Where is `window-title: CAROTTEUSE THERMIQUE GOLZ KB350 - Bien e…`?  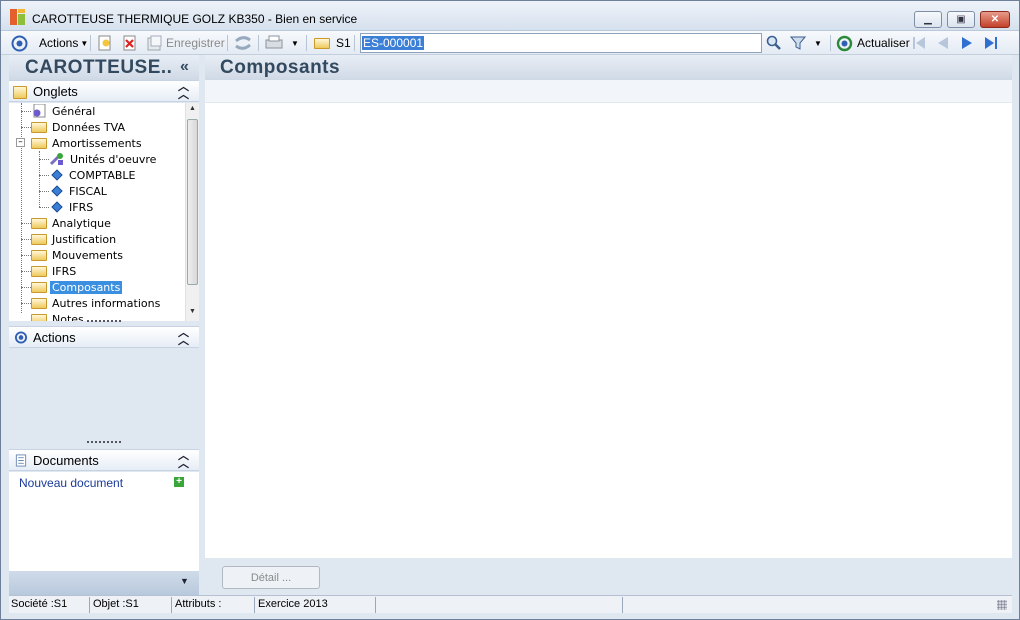 window-title: CAROTTEUSE THERMIQUE GOLZ KB350 - Bien e… is located at coordinates (195, 19).